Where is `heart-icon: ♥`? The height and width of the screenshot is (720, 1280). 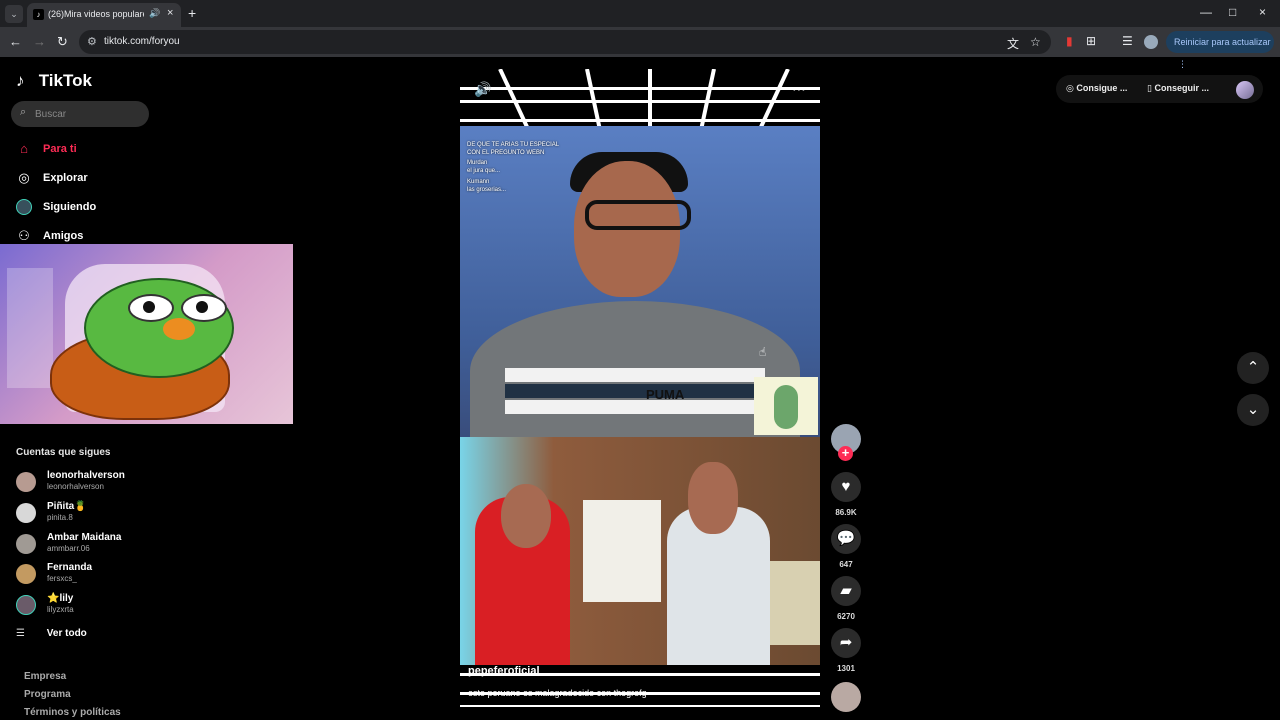 heart-icon: ♥ is located at coordinates (846, 487).